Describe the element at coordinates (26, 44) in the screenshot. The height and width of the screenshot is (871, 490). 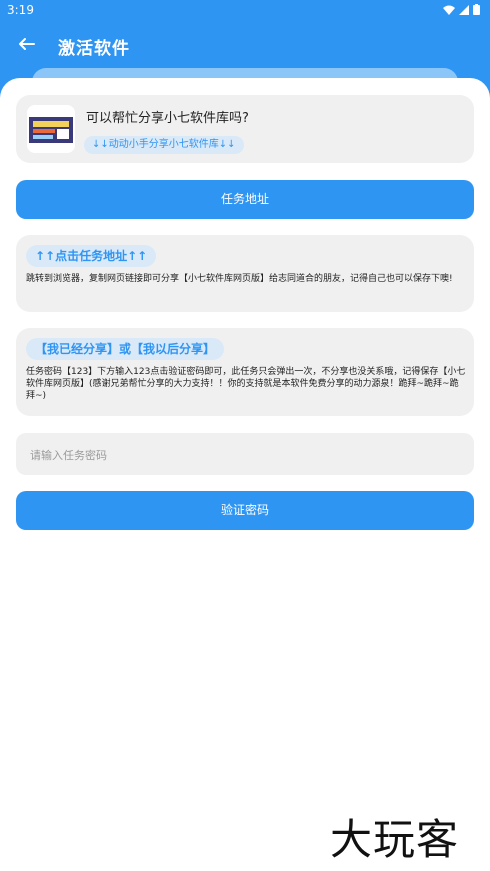
I see `back-arrow-icon` at that location.